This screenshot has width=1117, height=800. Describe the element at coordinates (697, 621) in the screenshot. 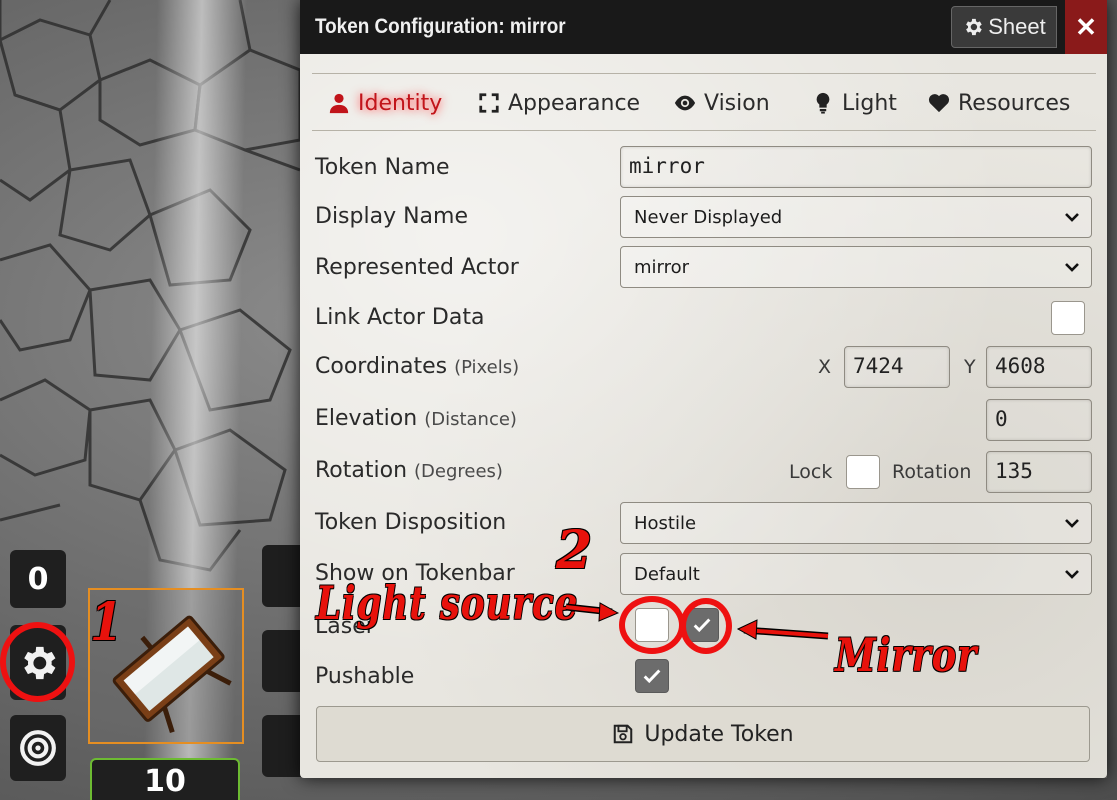

I see `annotation-arrows` at that location.